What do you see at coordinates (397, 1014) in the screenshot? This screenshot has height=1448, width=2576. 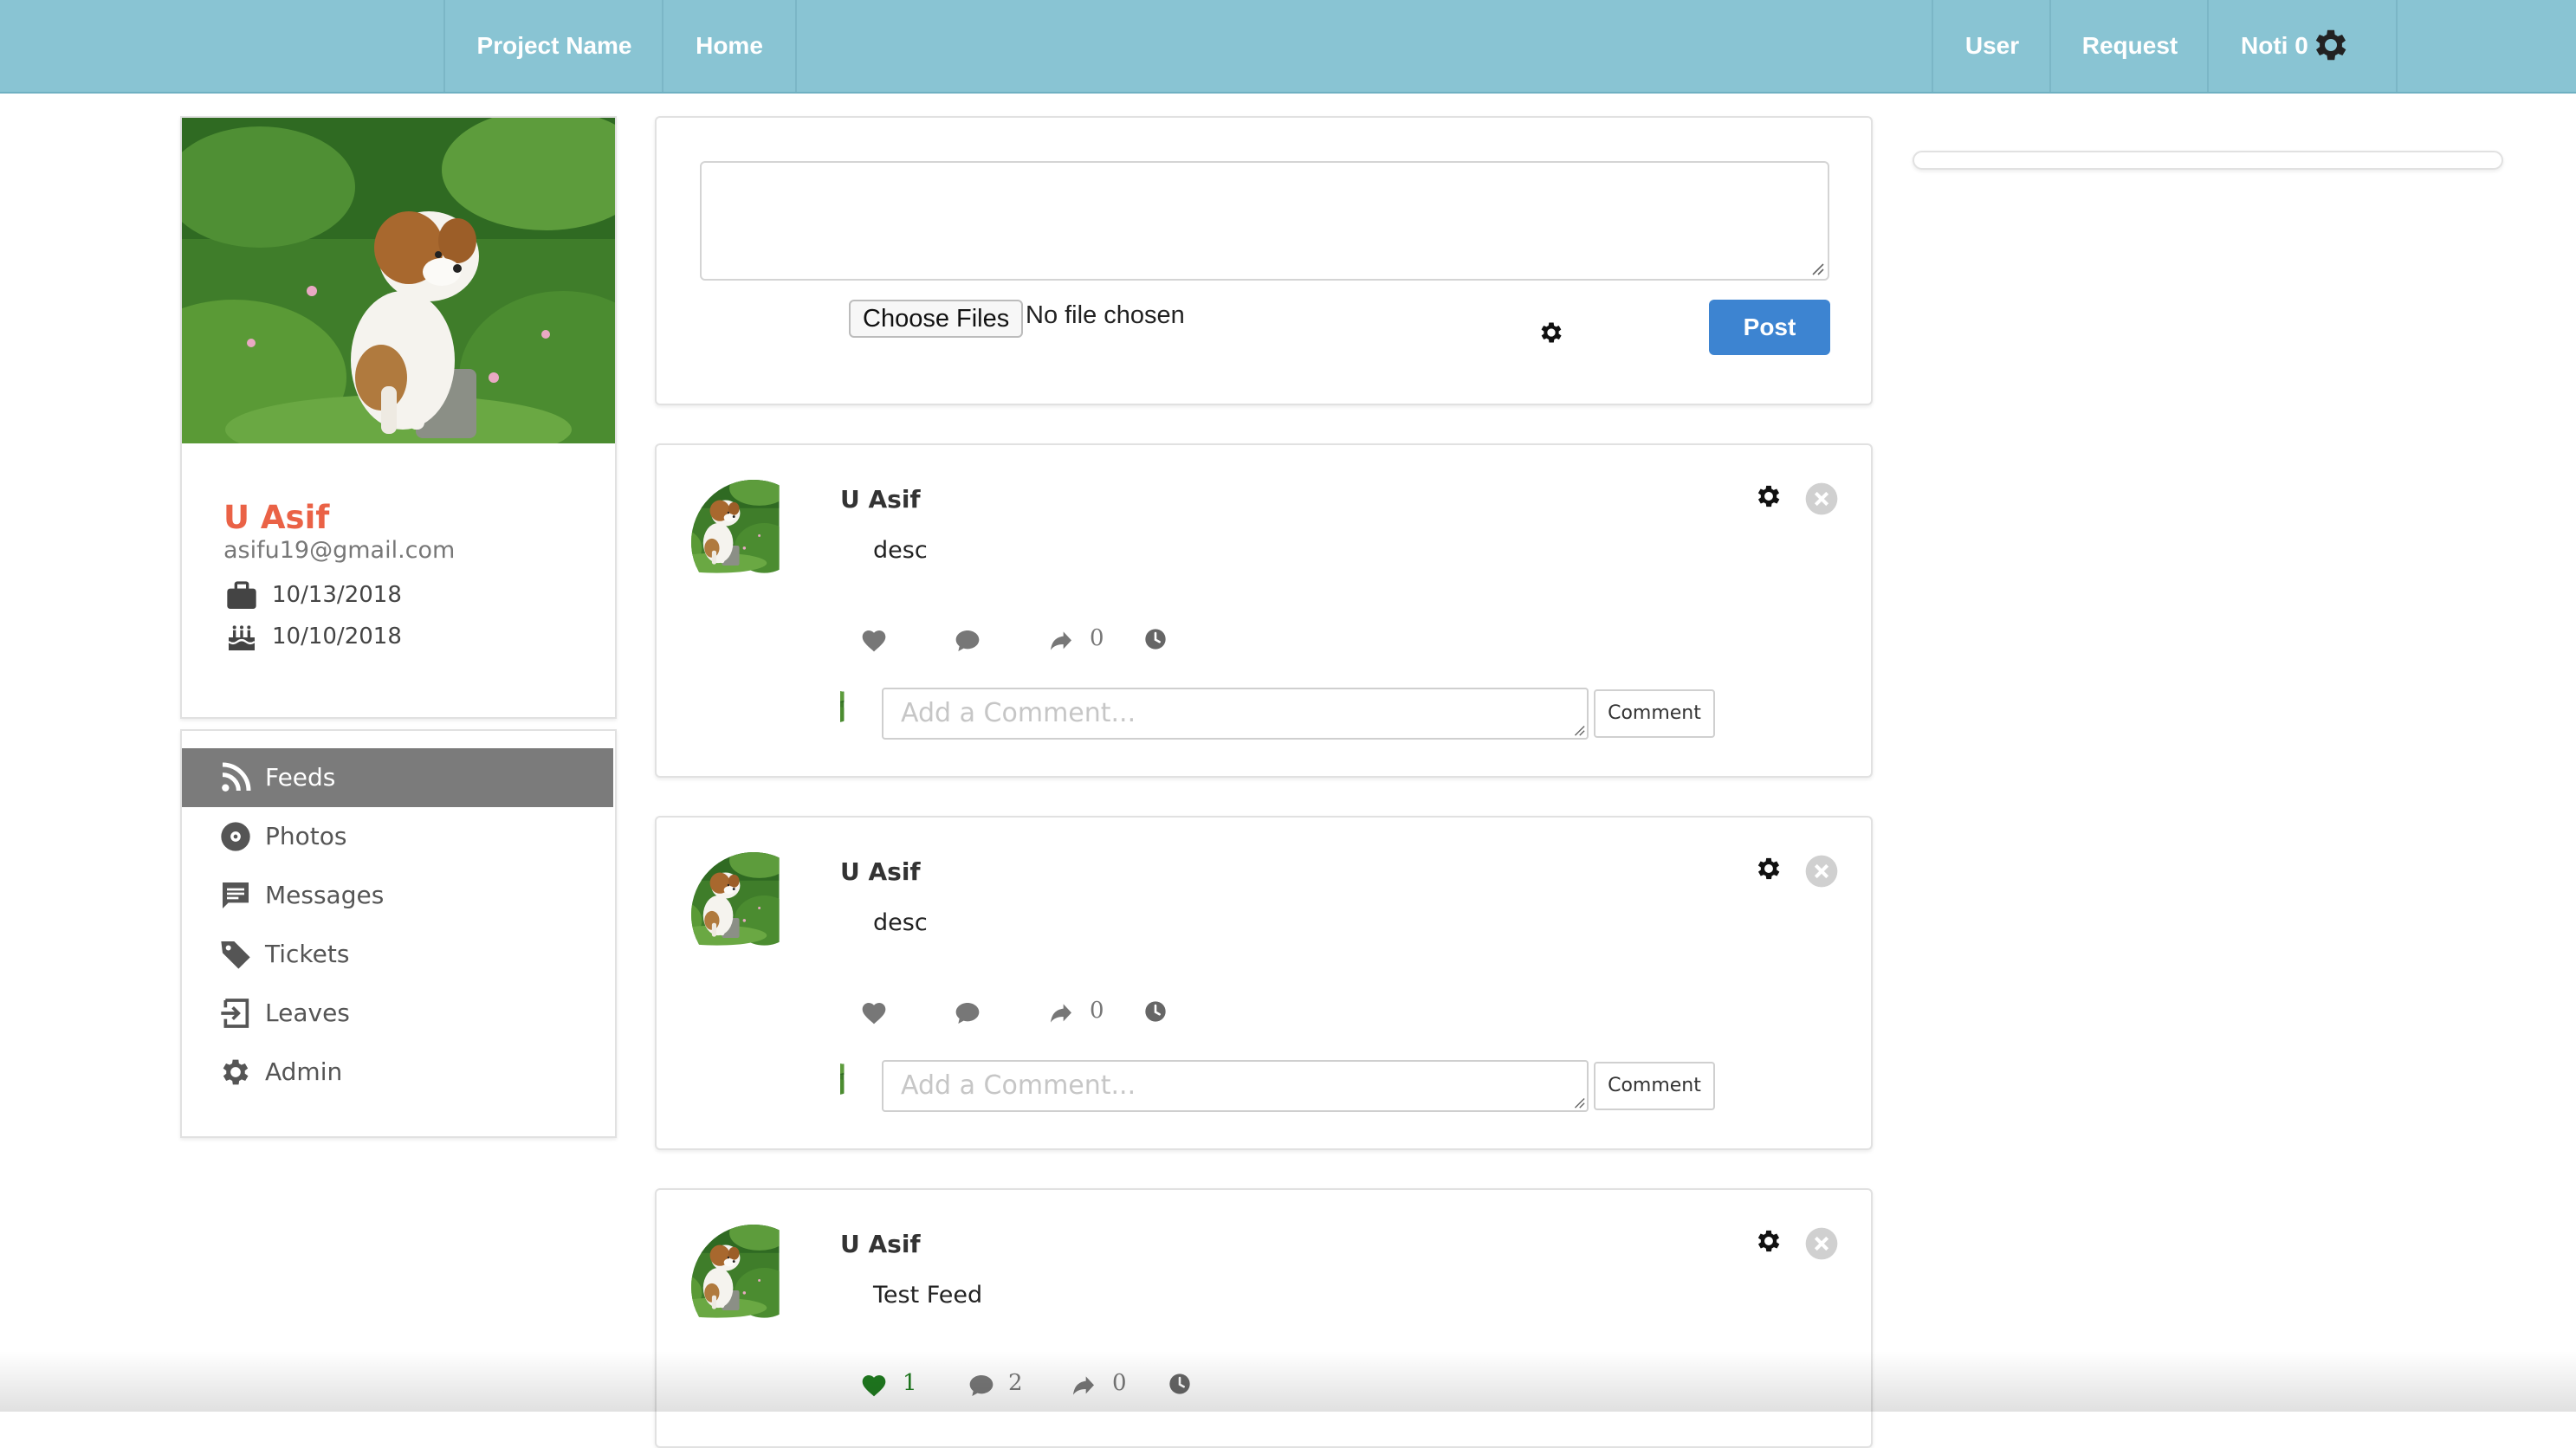 I see `sidebar-item-leaves: Leaves` at bounding box center [397, 1014].